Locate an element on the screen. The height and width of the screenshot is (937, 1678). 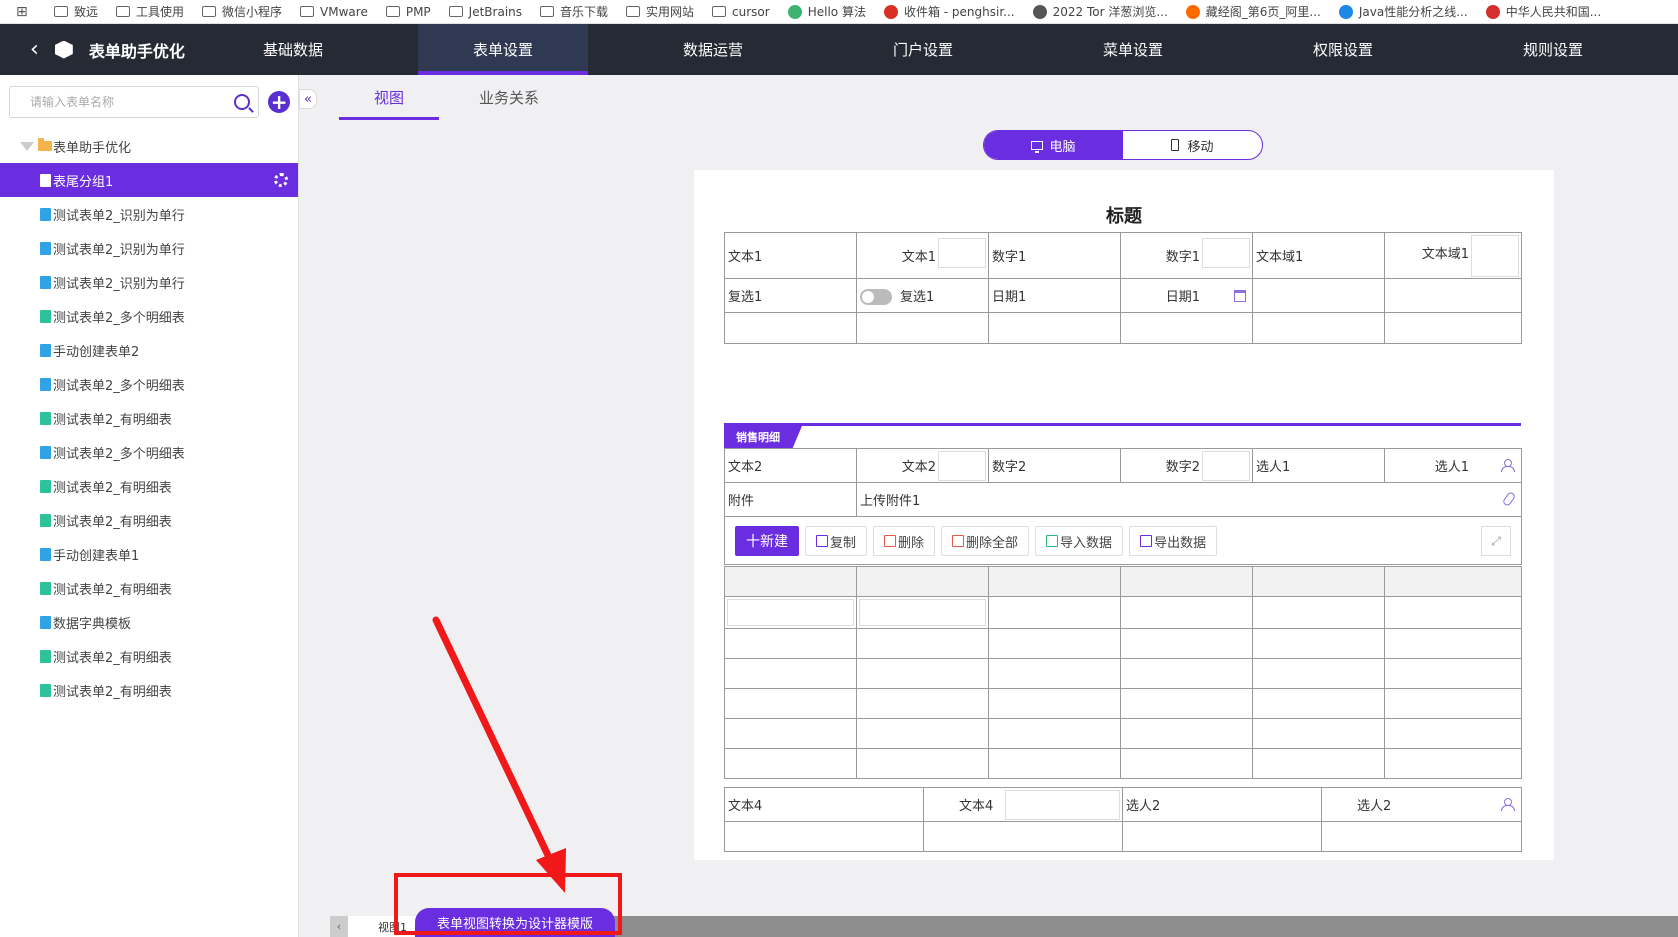
field-control: 文本1 is located at coordinates (922, 255).